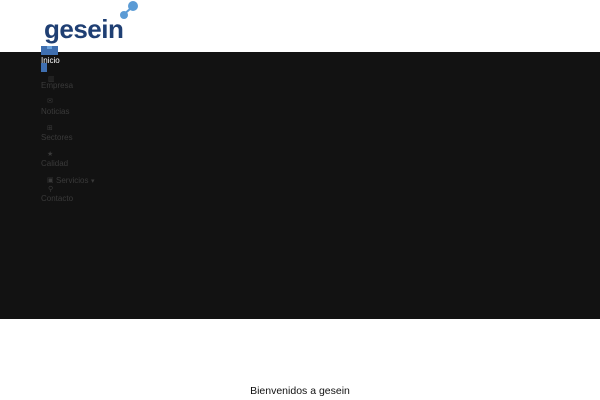 The width and height of the screenshot is (600, 400). I want to click on nav-item-servicios: Servicios, so click(72, 180).